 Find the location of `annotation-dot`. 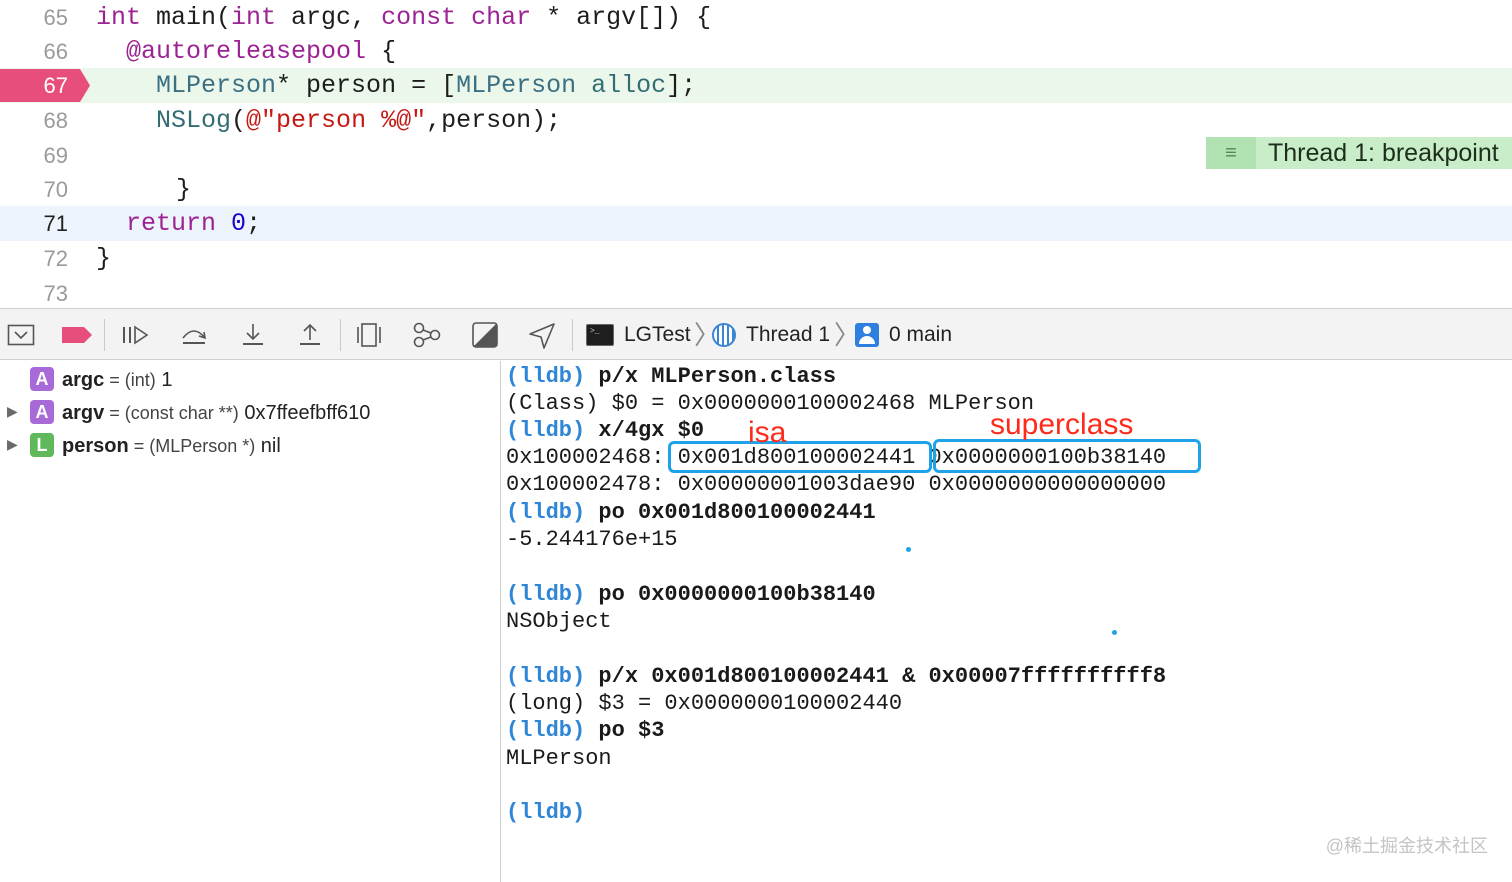

annotation-dot is located at coordinates (1114, 632).